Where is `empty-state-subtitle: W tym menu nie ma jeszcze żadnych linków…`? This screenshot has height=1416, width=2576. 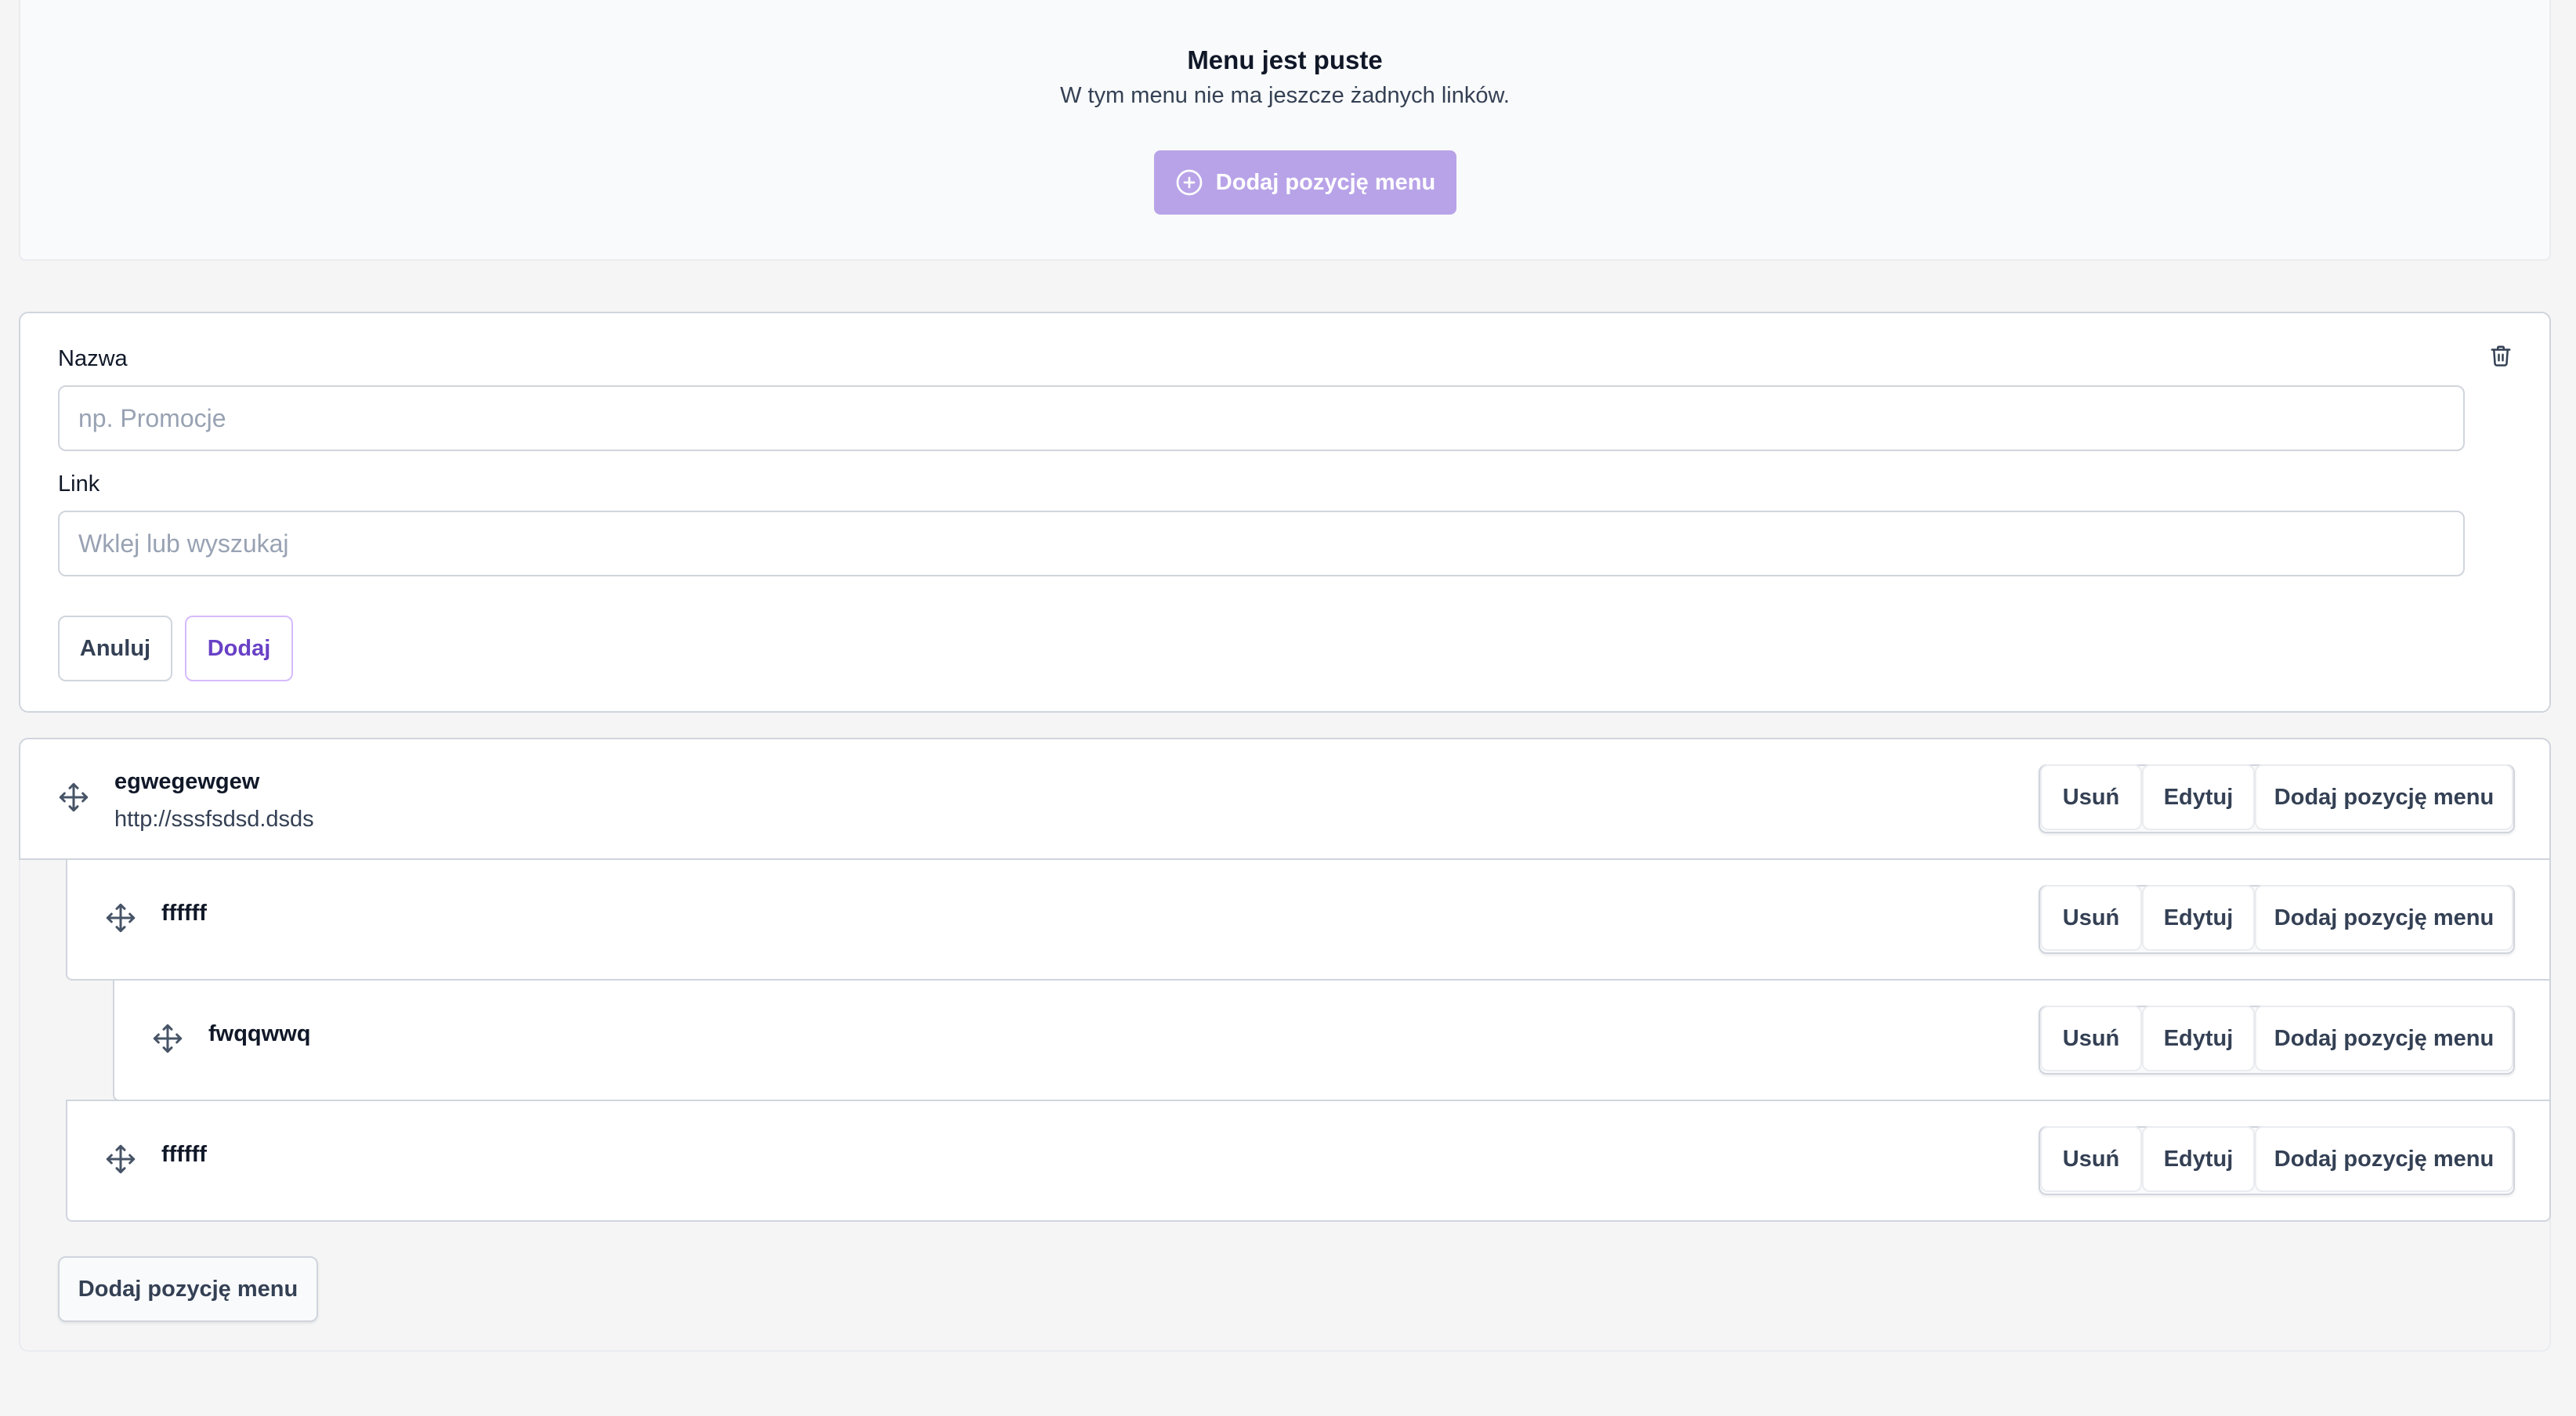
empty-state-subtitle: W tym menu nie ma jeszcze żadnych linków… is located at coordinates (1285, 95).